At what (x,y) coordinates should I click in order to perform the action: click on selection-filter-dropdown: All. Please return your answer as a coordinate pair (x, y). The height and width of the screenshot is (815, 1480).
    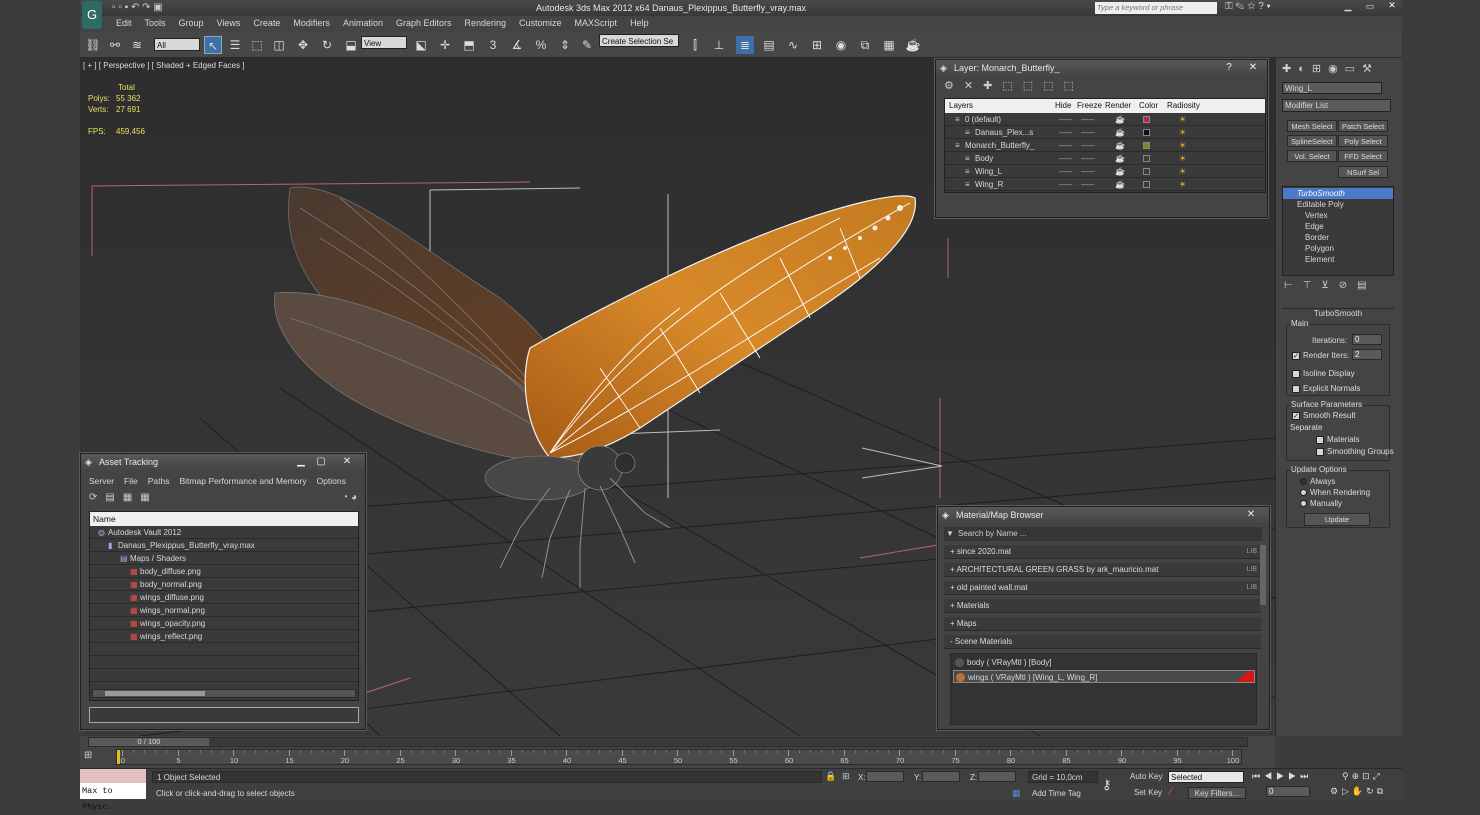
    Looking at the image, I should click on (177, 44).